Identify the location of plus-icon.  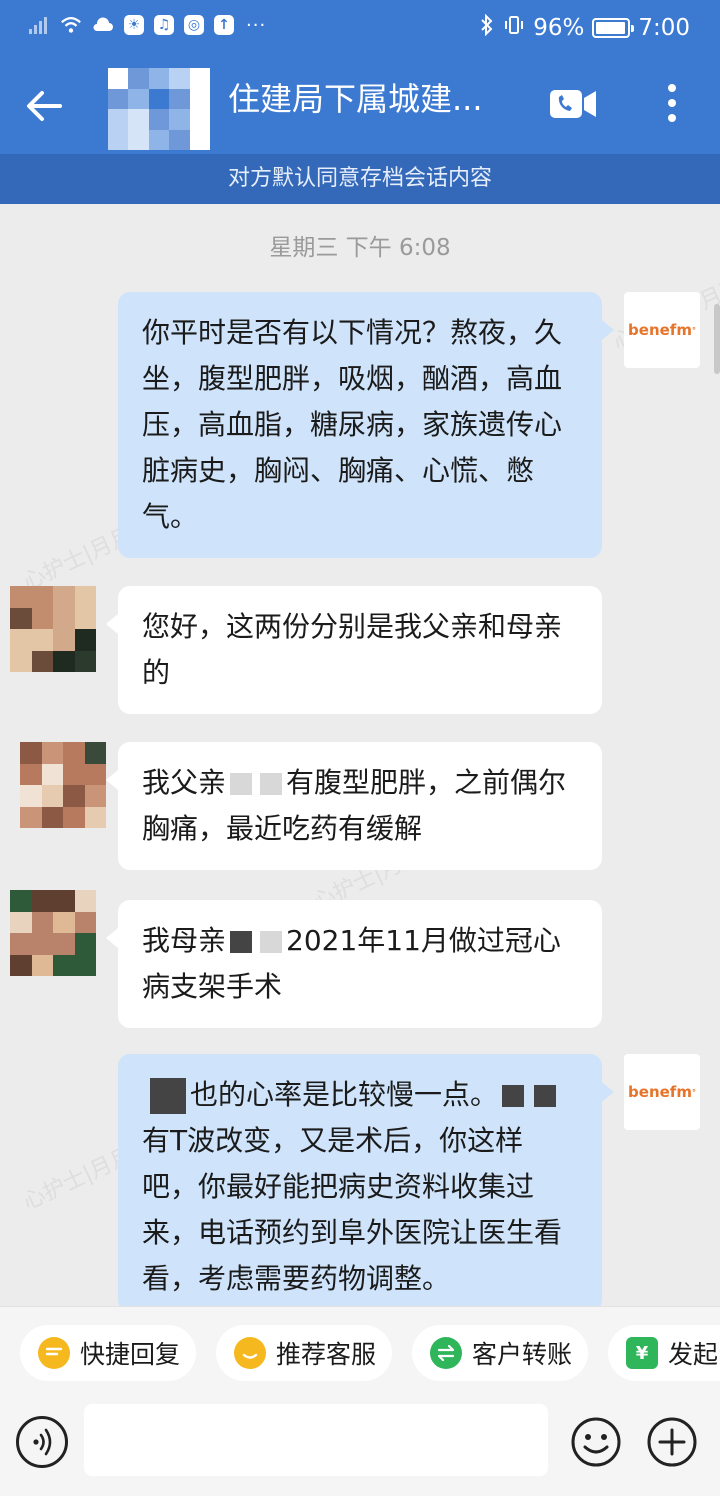
(672, 1442).